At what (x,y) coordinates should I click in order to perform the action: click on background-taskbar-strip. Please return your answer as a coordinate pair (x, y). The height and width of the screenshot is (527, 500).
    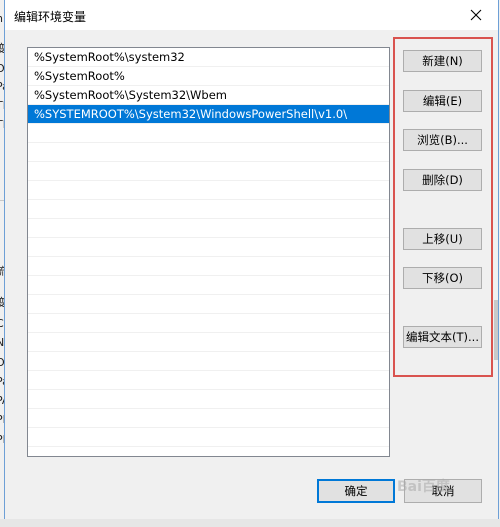
    Looking at the image, I should click on (250, 523).